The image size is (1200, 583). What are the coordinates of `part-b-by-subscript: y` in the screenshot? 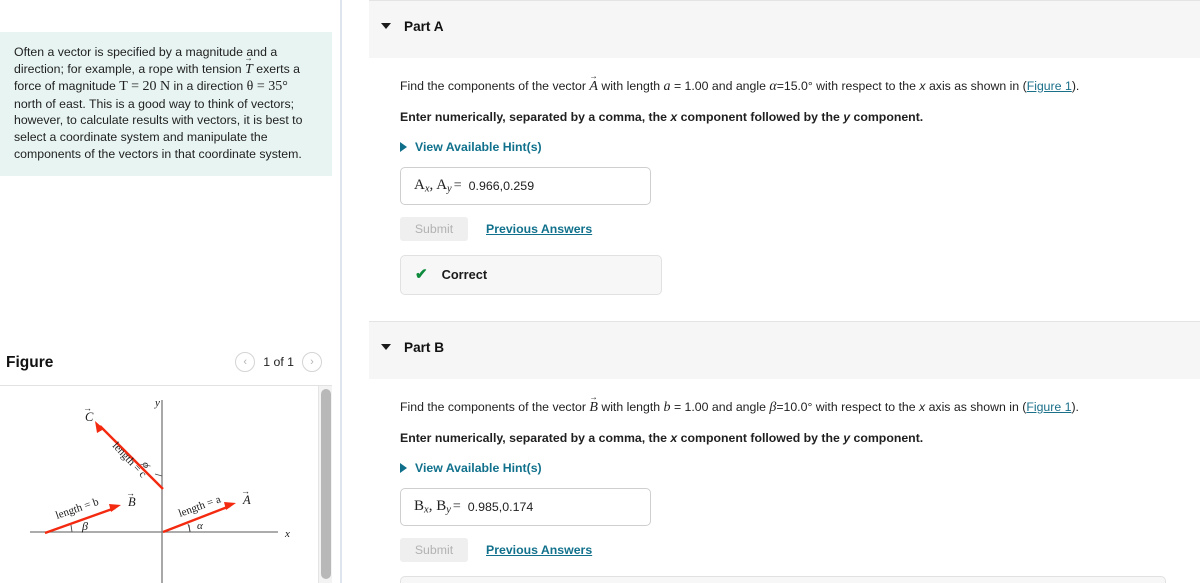 It's located at (448, 510).